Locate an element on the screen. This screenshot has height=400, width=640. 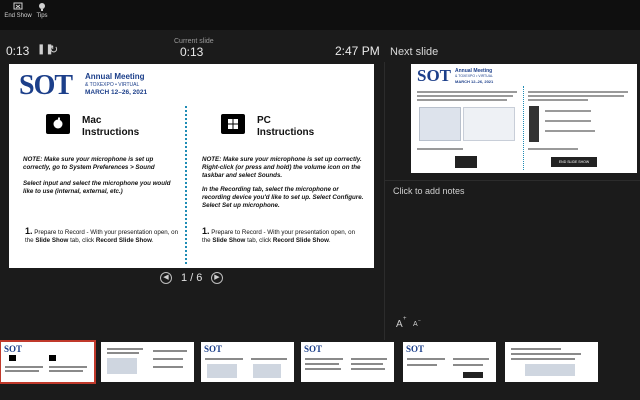
decrease-font-button: A is located at coordinates (415, 324).